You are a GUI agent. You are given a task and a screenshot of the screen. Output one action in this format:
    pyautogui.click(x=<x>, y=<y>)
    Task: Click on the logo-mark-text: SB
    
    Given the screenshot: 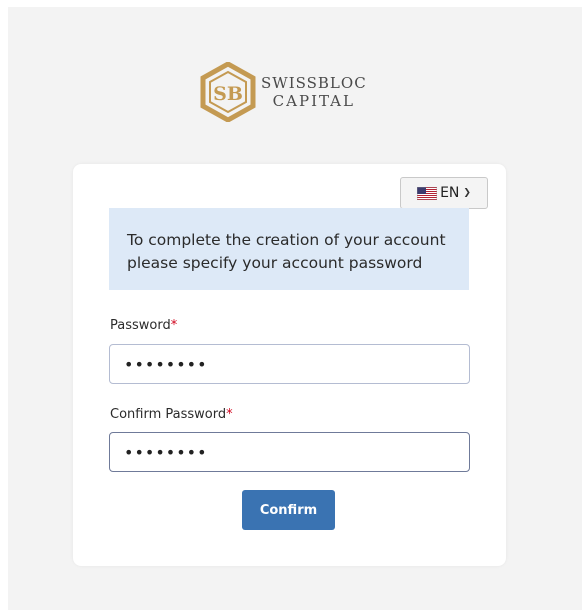 What is the action you would take?
    pyautogui.click(x=228, y=94)
    